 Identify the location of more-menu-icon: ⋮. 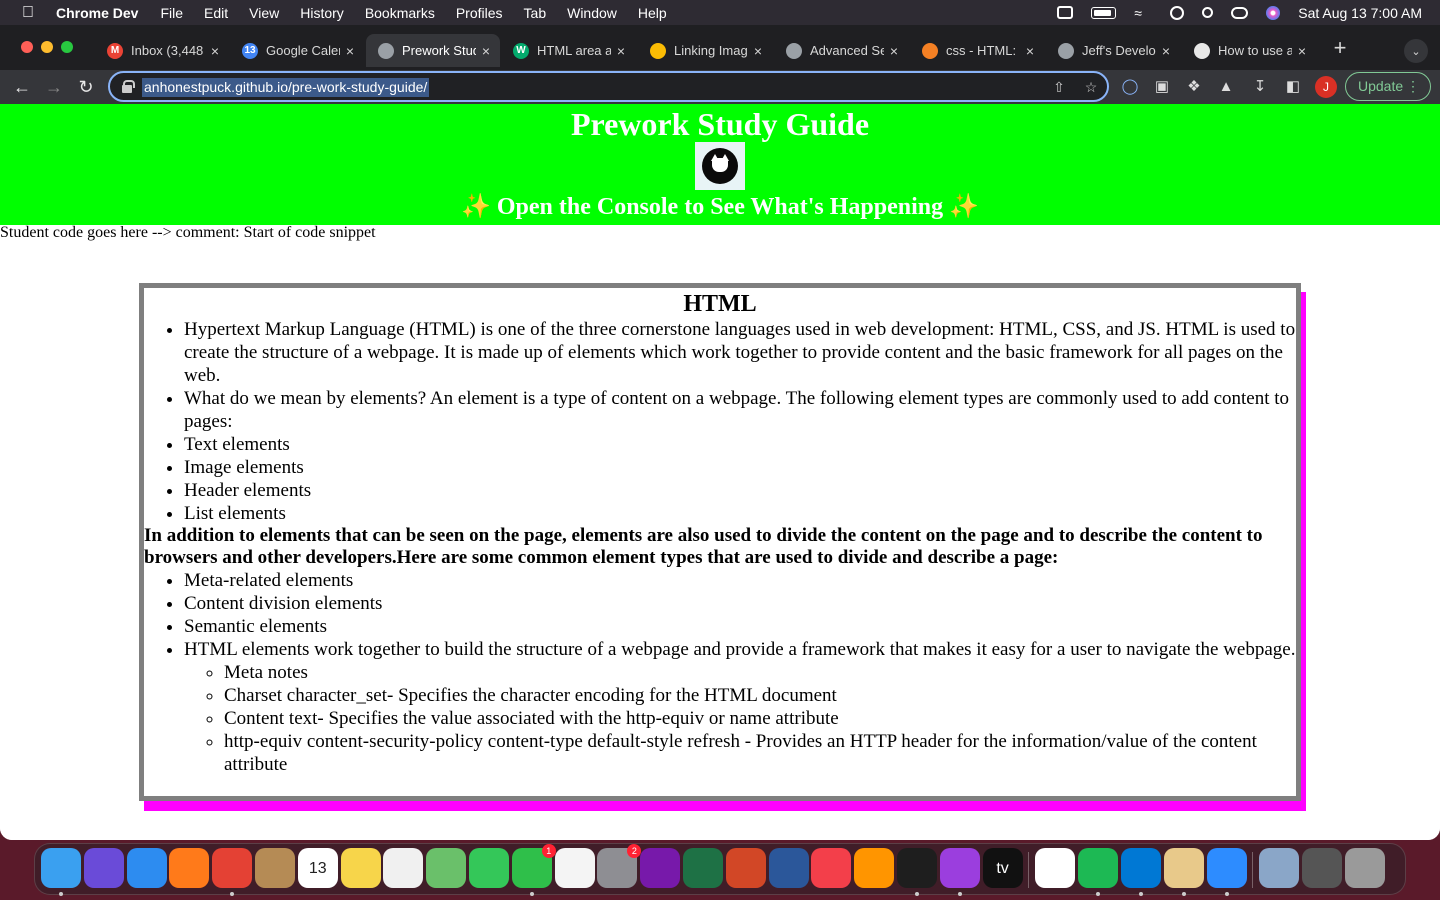
(1413, 86).